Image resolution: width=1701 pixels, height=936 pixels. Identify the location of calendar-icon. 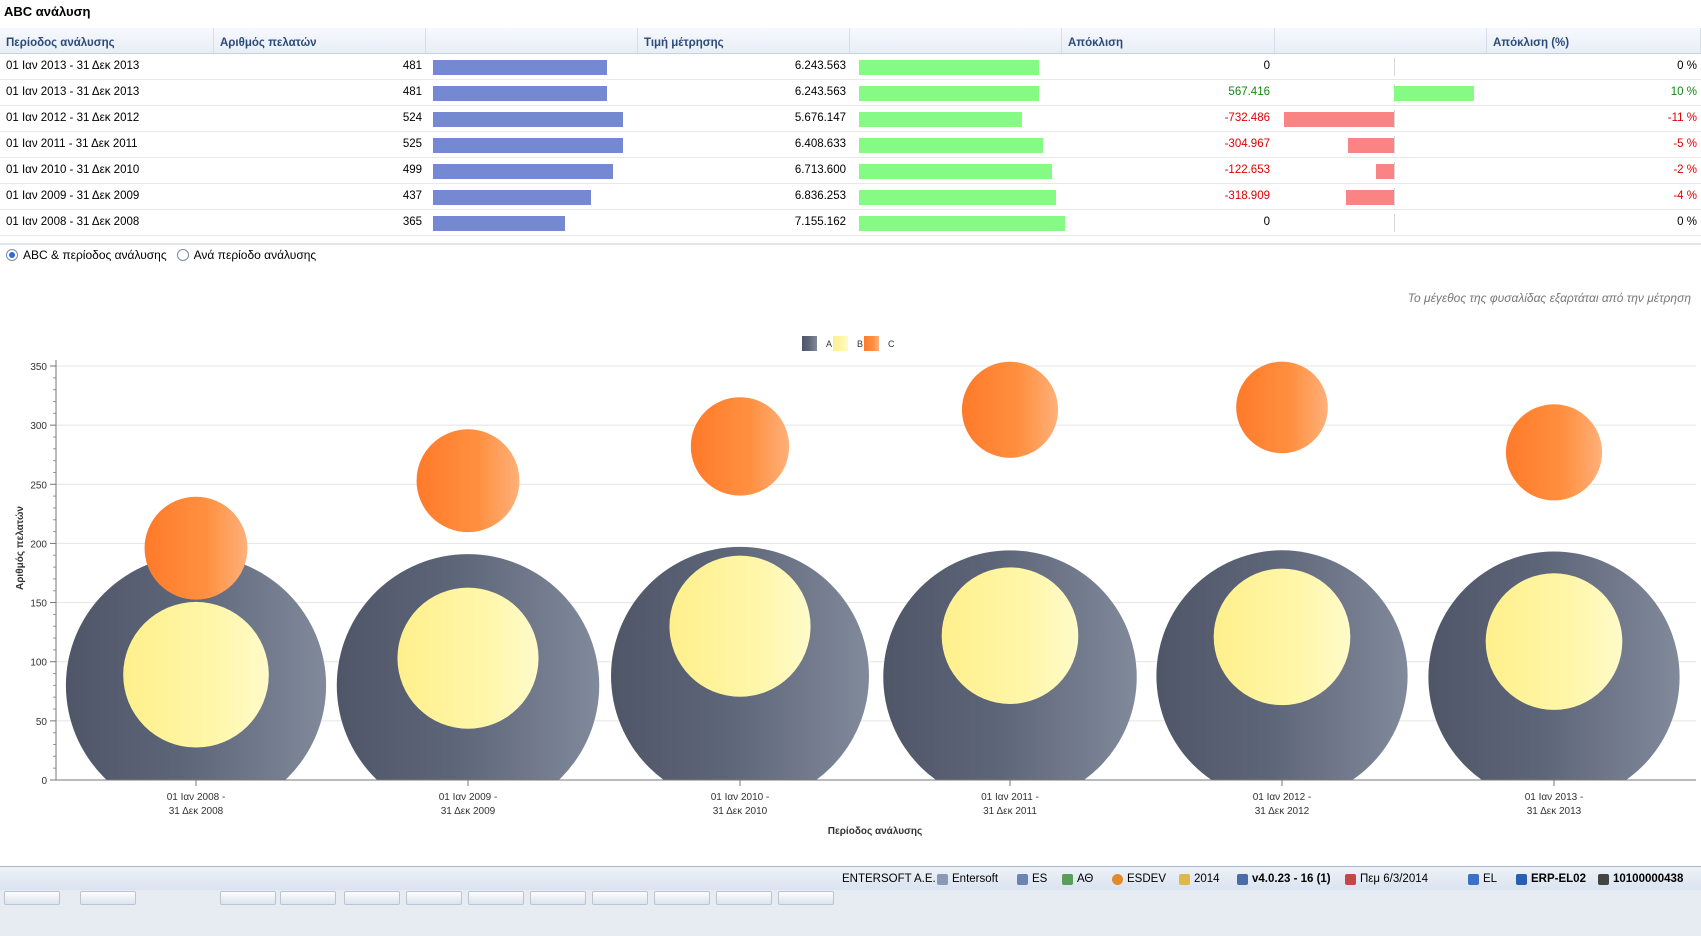
(1184, 879).